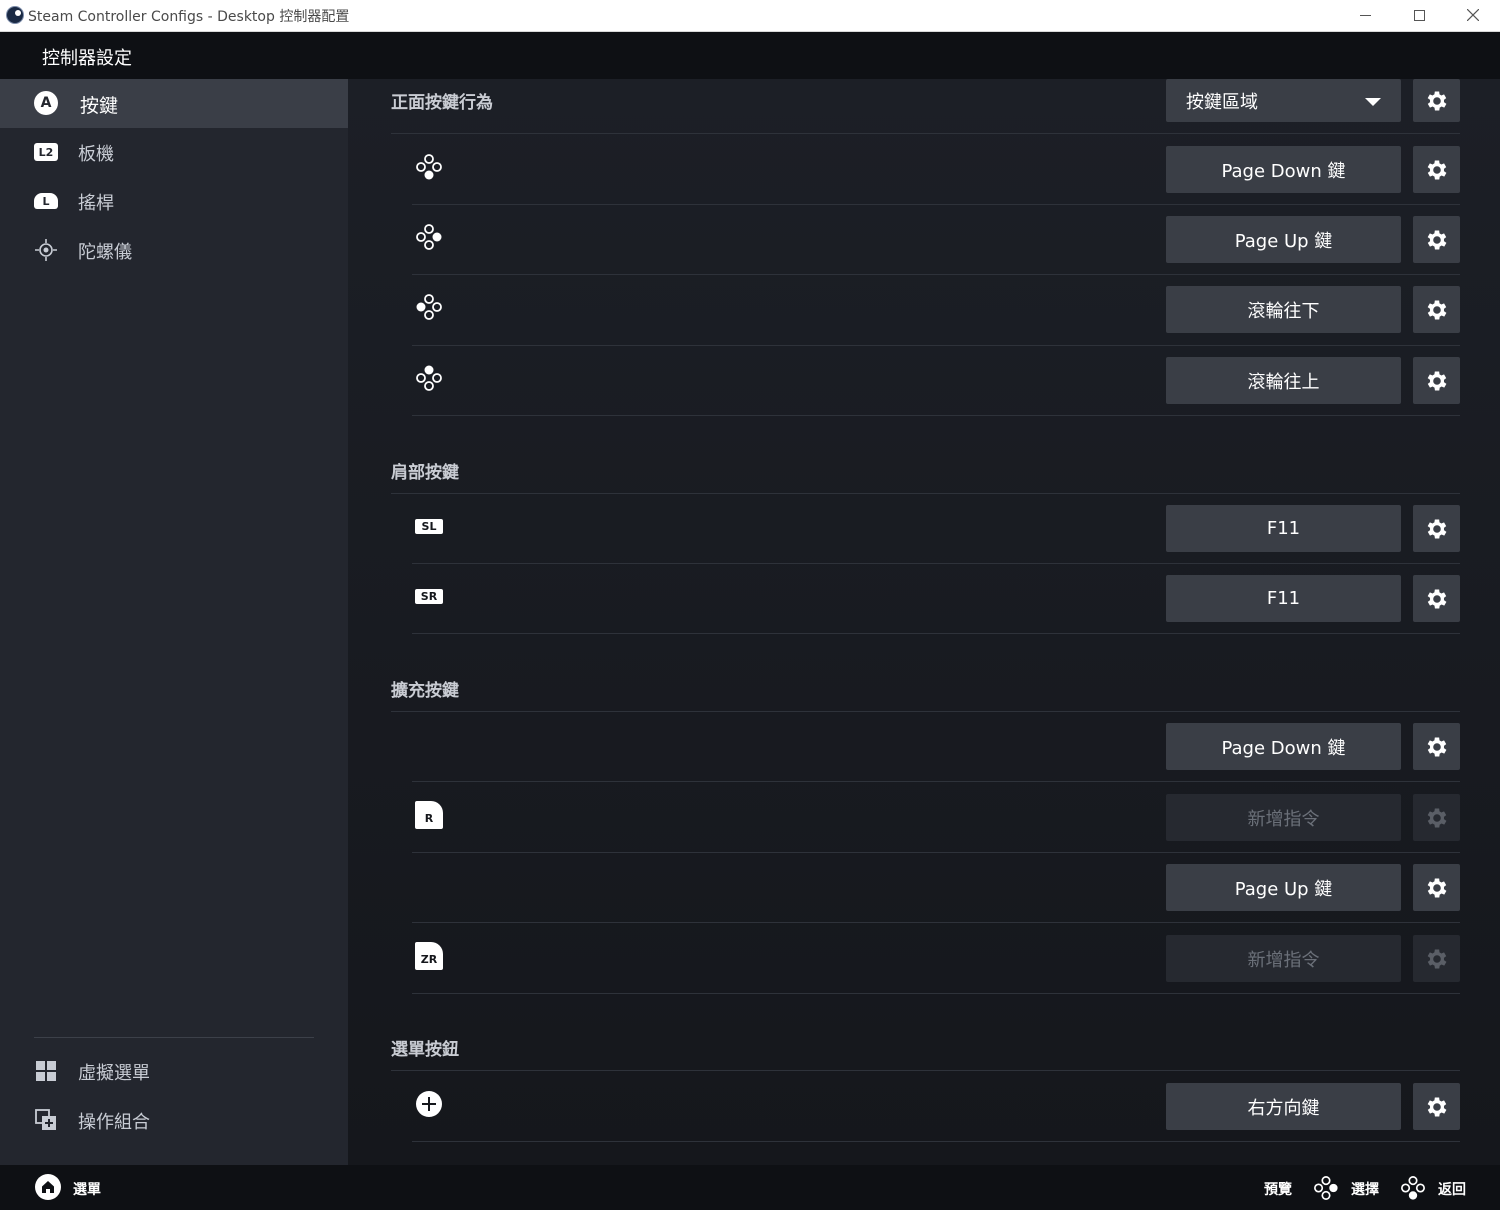 The width and height of the screenshot is (1500, 1210). What do you see at coordinates (96, 203) in the screenshot?
I see `sidebar-item-label: 搖桿` at bounding box center [96, 203].